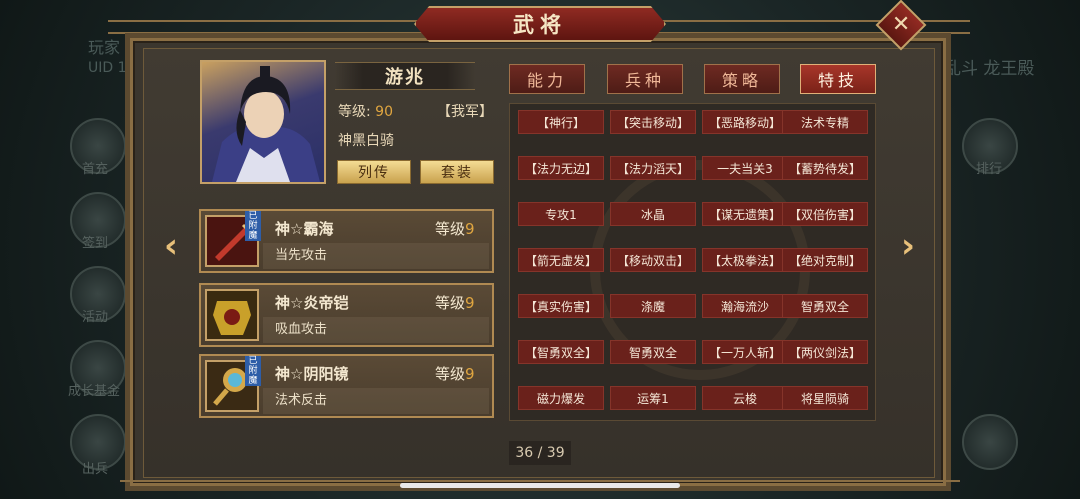  What do you see at coordinates (745, 122) in the screenshot?
I see `skill-item: 【恶路移动】` at bounding box center [745, 122].